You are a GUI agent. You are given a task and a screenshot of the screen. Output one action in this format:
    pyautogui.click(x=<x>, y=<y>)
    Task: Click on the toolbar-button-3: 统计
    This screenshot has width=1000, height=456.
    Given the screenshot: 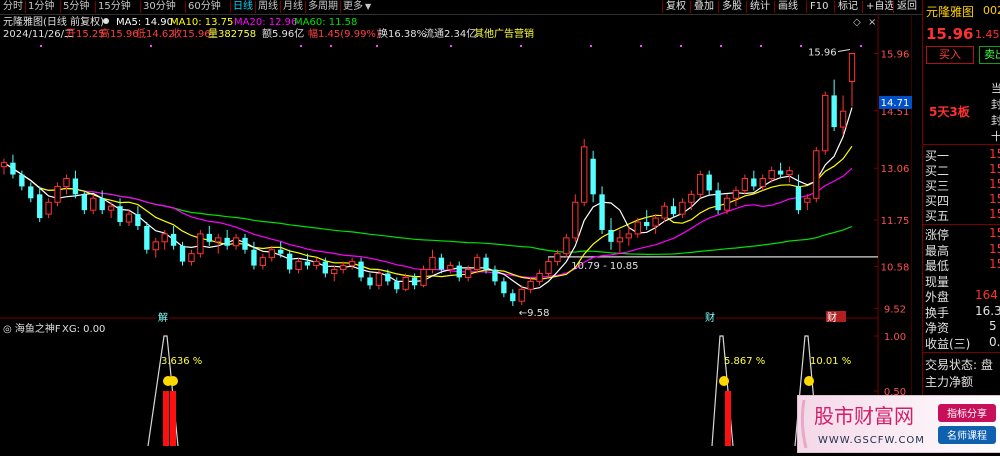 What is the action you would take?
    pyautogui.click(x=760, y=7)
    